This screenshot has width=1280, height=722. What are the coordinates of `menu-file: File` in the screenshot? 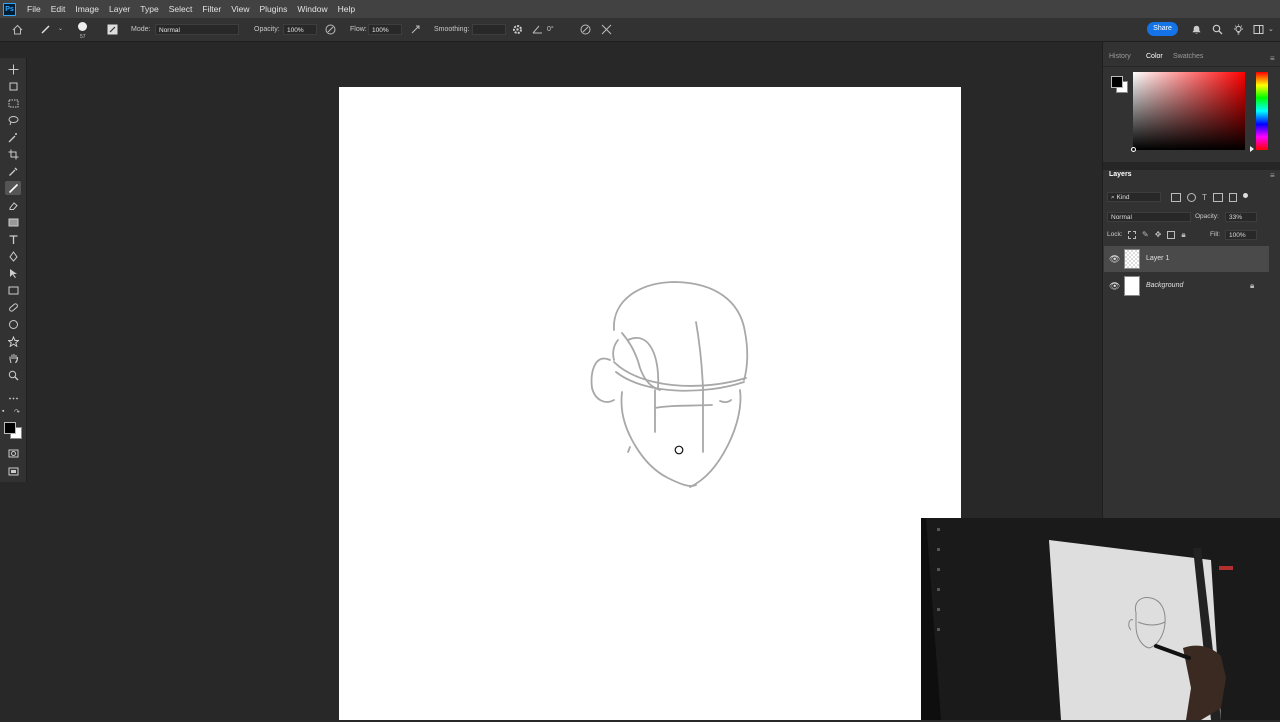 It's located at (34, 9).